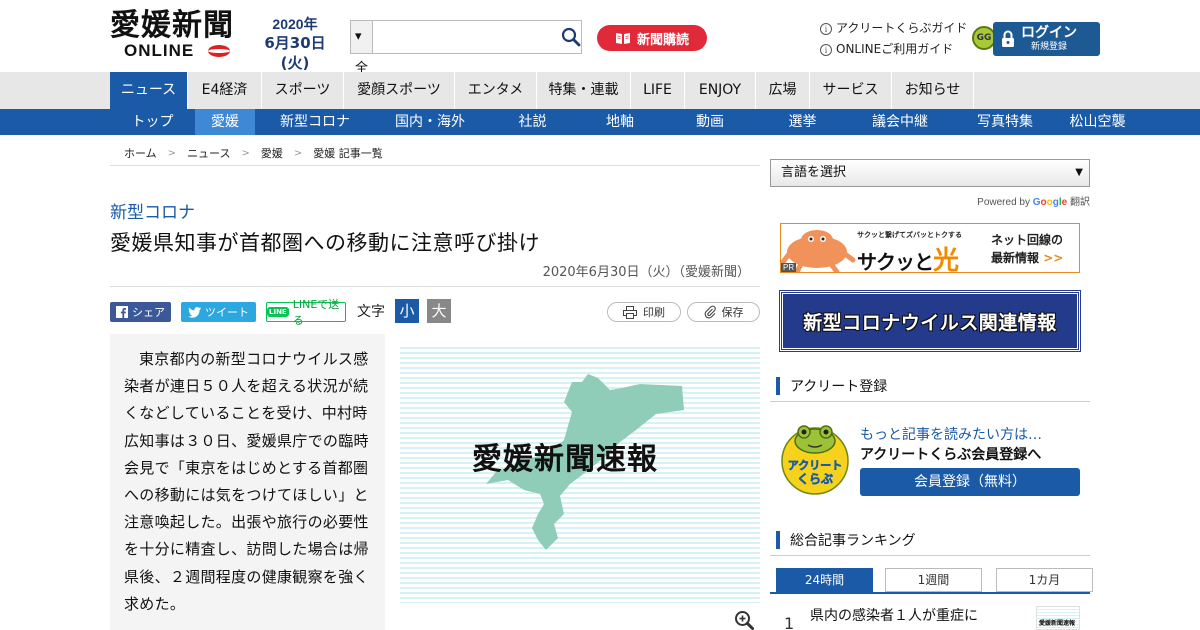  What do you see at coordinates (272, 153) in the screenshot?
I see `breadcrumb-item: 愛媛` at bounding box center [272, 153].